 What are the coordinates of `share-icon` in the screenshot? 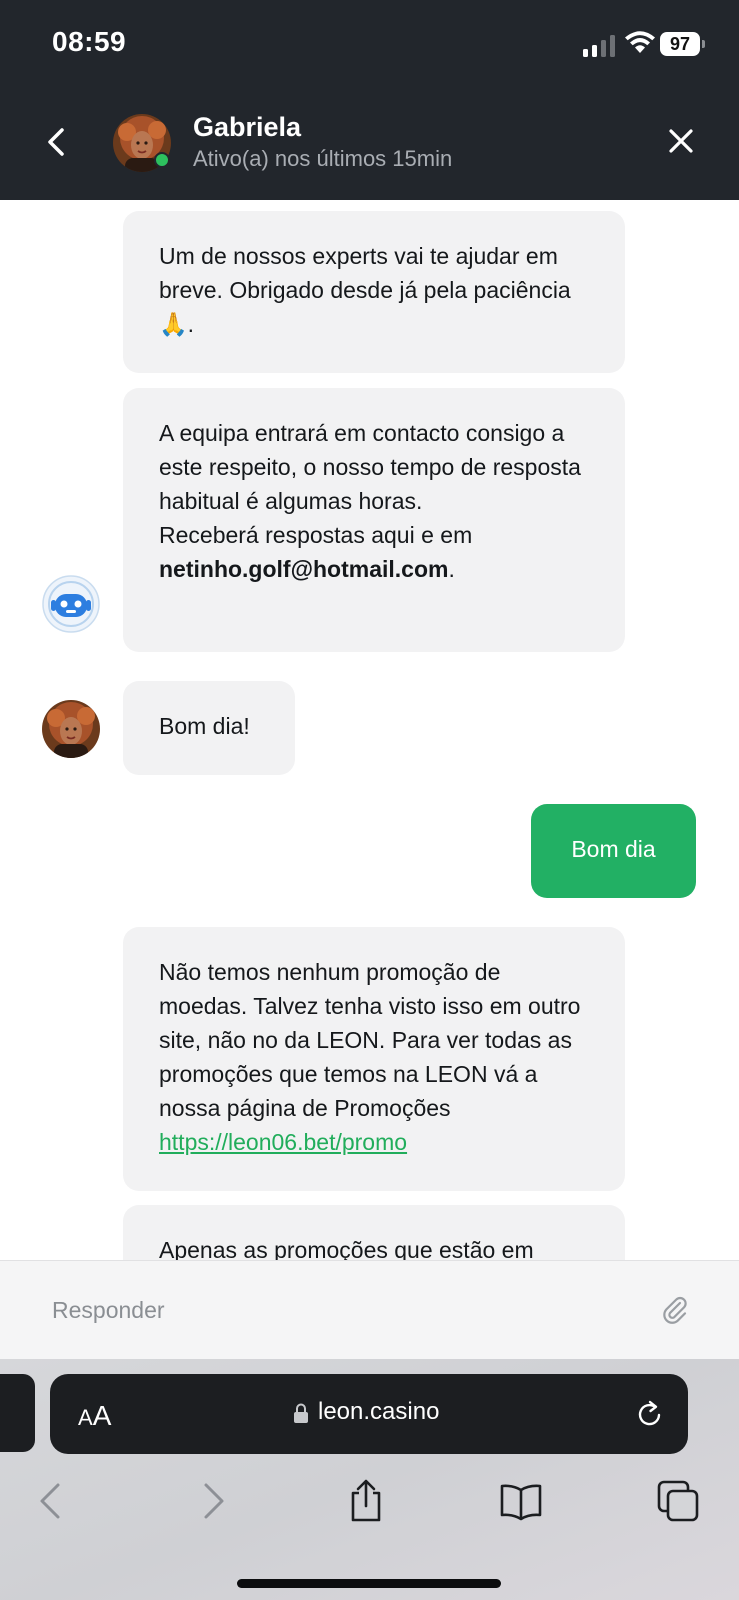 It's located at (366, 1501).